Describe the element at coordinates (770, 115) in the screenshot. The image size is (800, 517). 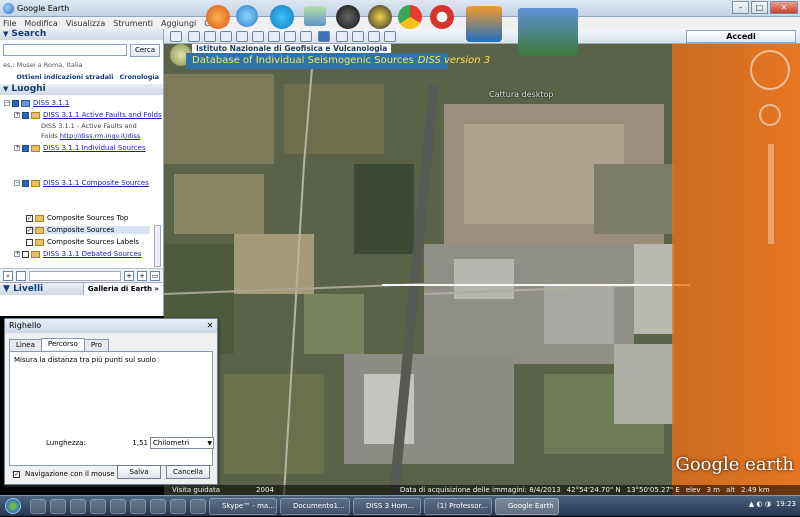
I see `pan-control-icon` at that location.